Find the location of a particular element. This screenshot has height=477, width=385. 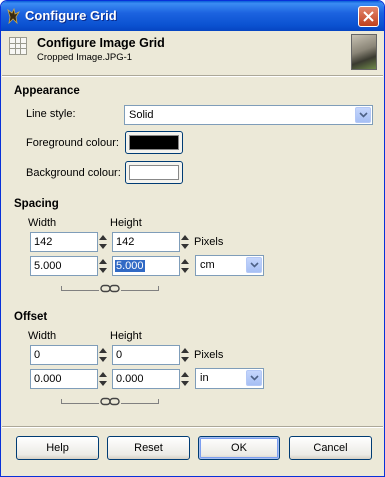

spacing-width-unit-input: 5.000 is located at coordinates (68, 266).